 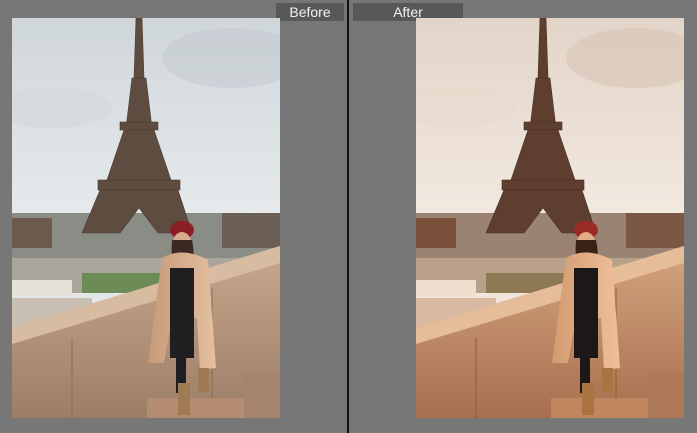 What do you see at coordinates (348, 216) in the screenshot?
I see `compare-divider` at bounding box center [348, 216].